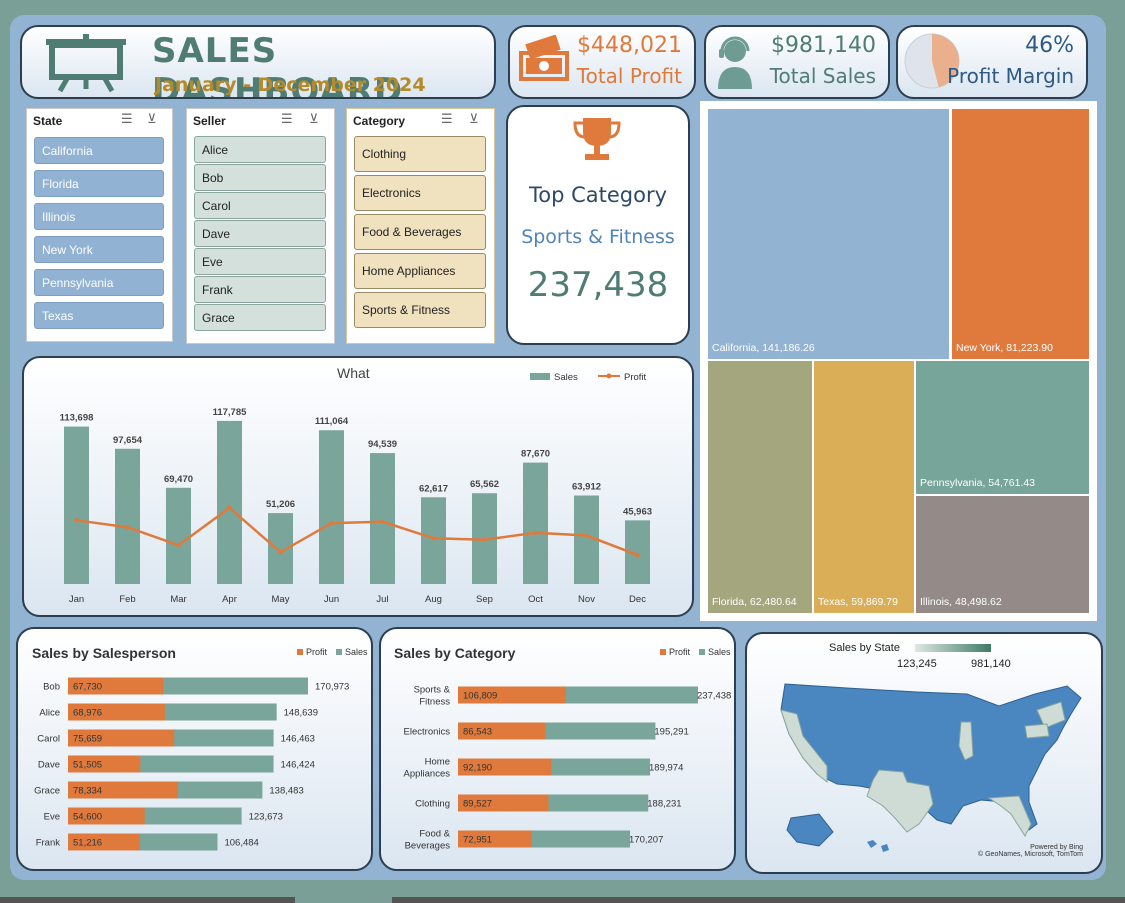 This screenshot has height=903, width=1125. What do you see at coordinates (428, 846) in the screenshot?
I see `y-tick-food-beverages-line2: Beverages` at bounding box center [428, 846].